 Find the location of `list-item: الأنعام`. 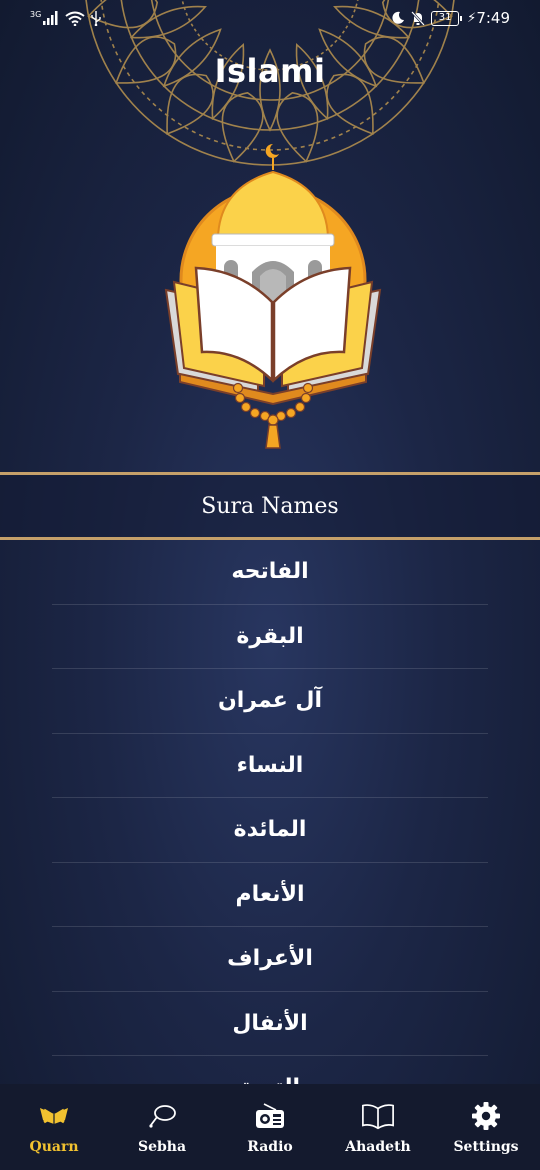

list-item: الأنعام is located at coordinates (270, 895).